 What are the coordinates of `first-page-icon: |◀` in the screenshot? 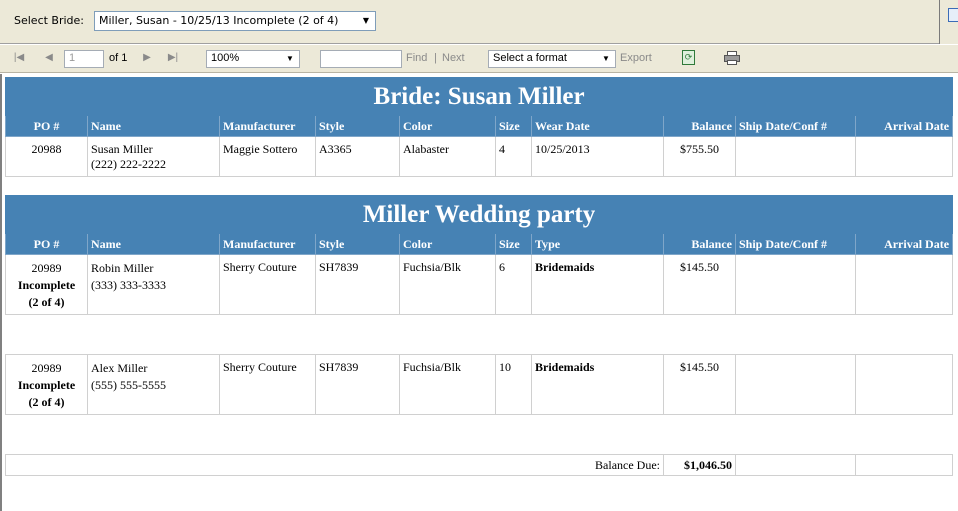 It's located at (19, 58).